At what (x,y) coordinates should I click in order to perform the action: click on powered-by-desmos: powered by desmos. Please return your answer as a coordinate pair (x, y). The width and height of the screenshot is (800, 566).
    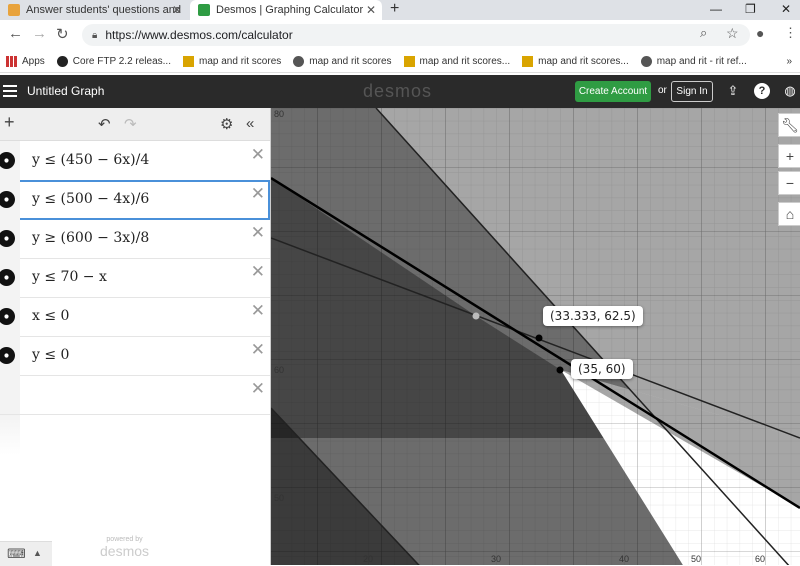
    Looking at the image, I should click on (124, 547).